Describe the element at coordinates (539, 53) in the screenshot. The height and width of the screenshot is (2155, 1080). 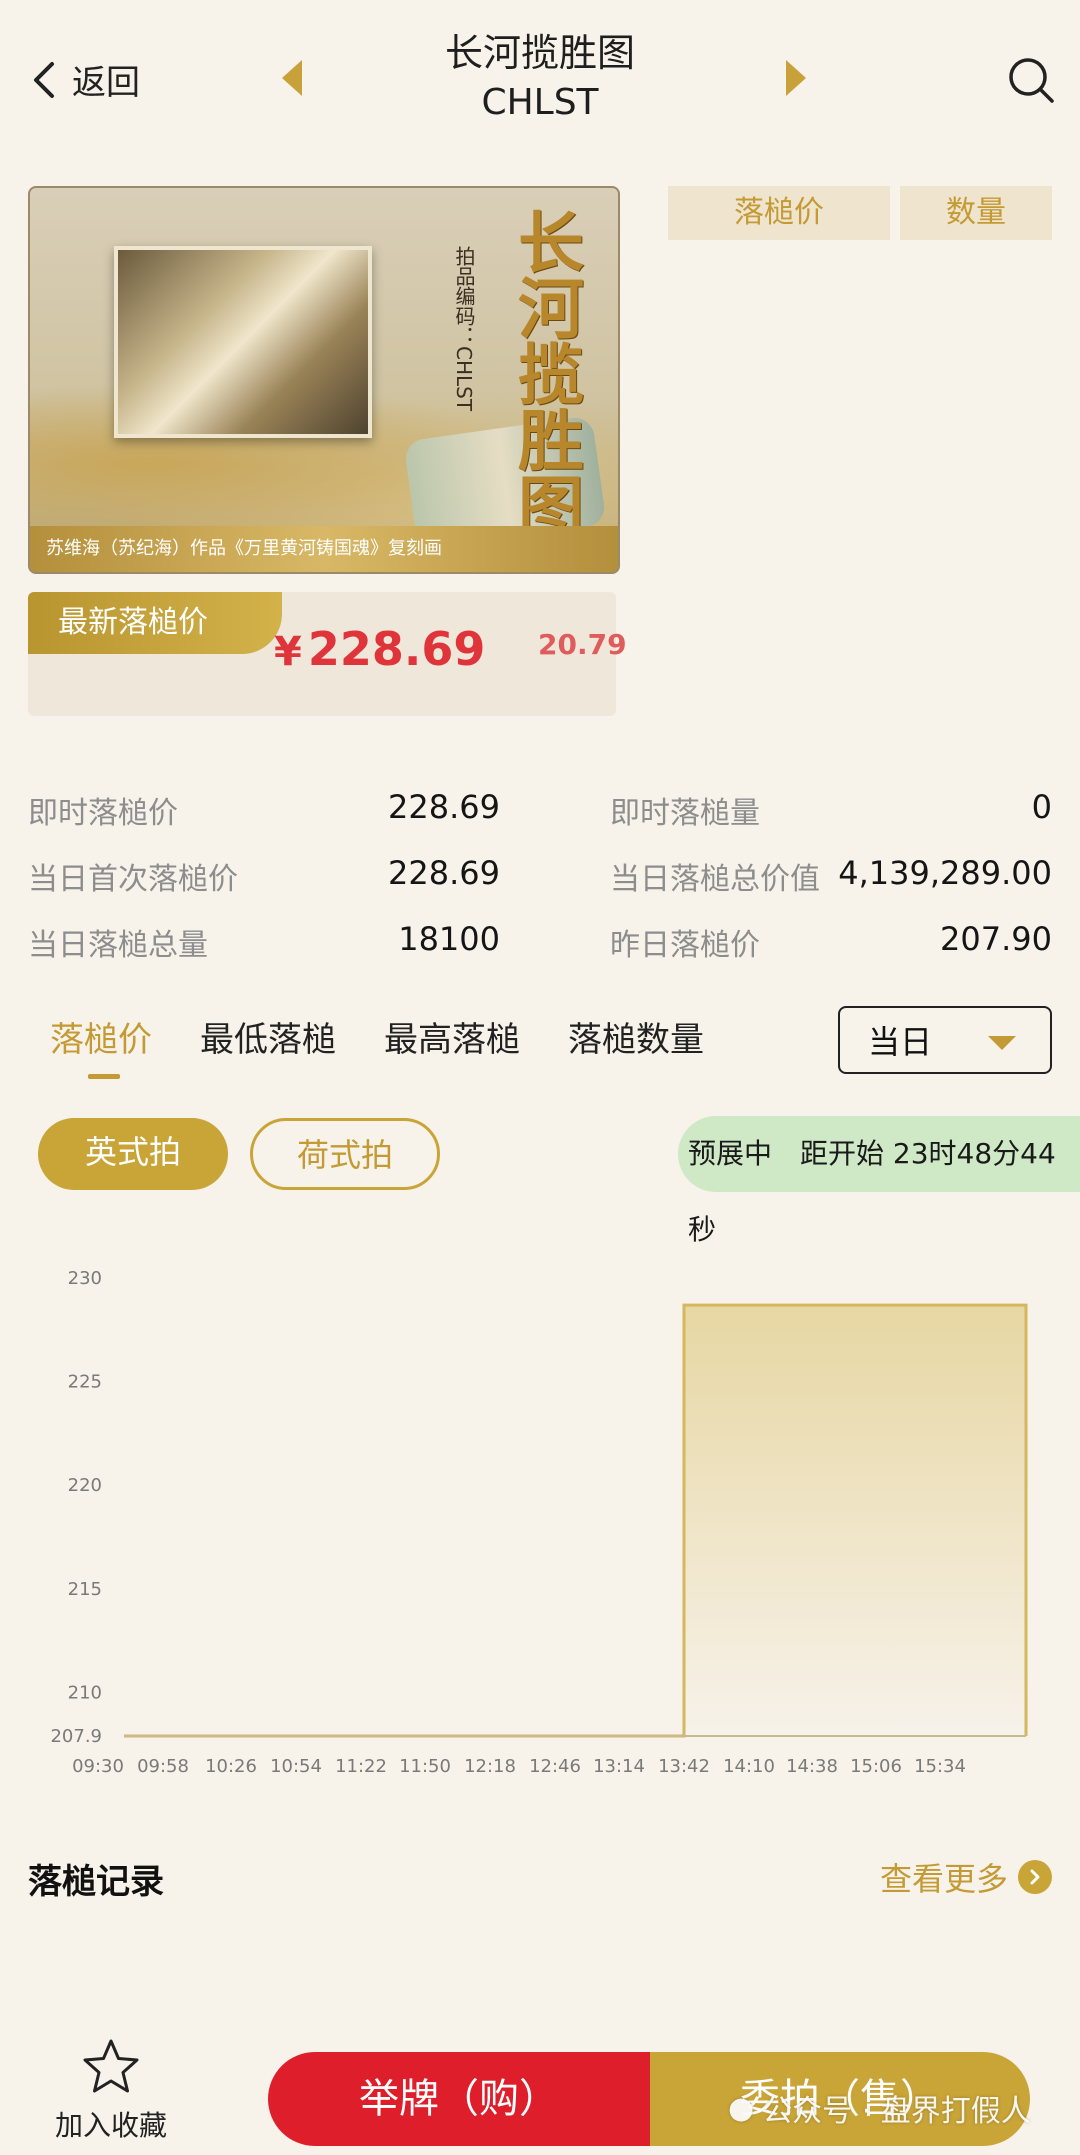
I see `title-chinese: 长河揽胜图` at that location.